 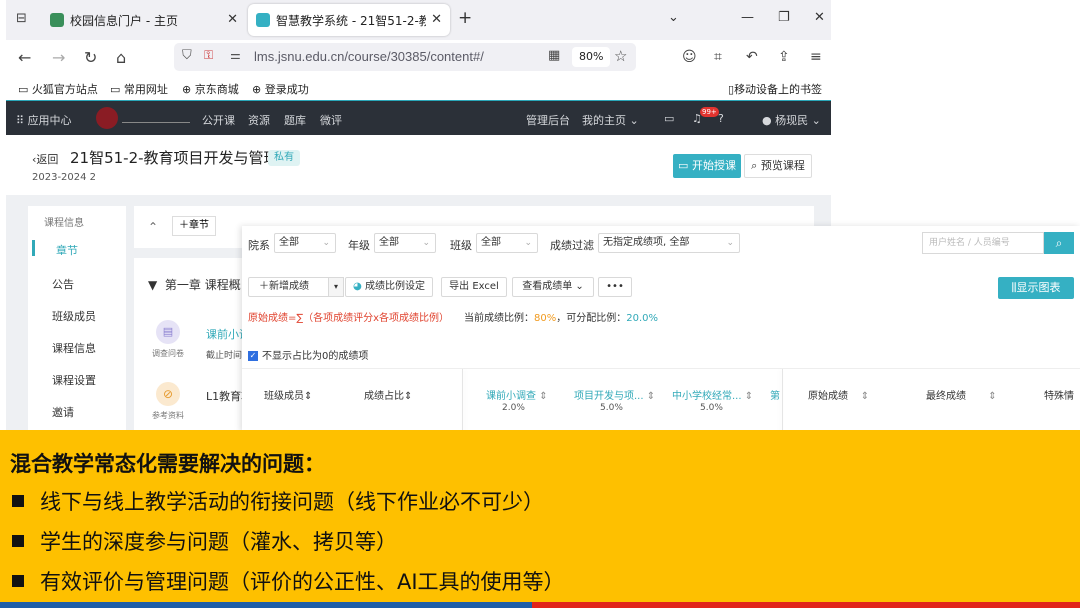 I want to click on item-deadline: 截止时间, so click(x=224, y=356).